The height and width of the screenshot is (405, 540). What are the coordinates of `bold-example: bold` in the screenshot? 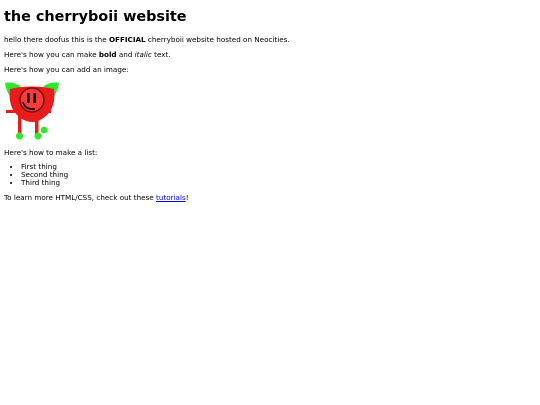 It's located at (107, 54).